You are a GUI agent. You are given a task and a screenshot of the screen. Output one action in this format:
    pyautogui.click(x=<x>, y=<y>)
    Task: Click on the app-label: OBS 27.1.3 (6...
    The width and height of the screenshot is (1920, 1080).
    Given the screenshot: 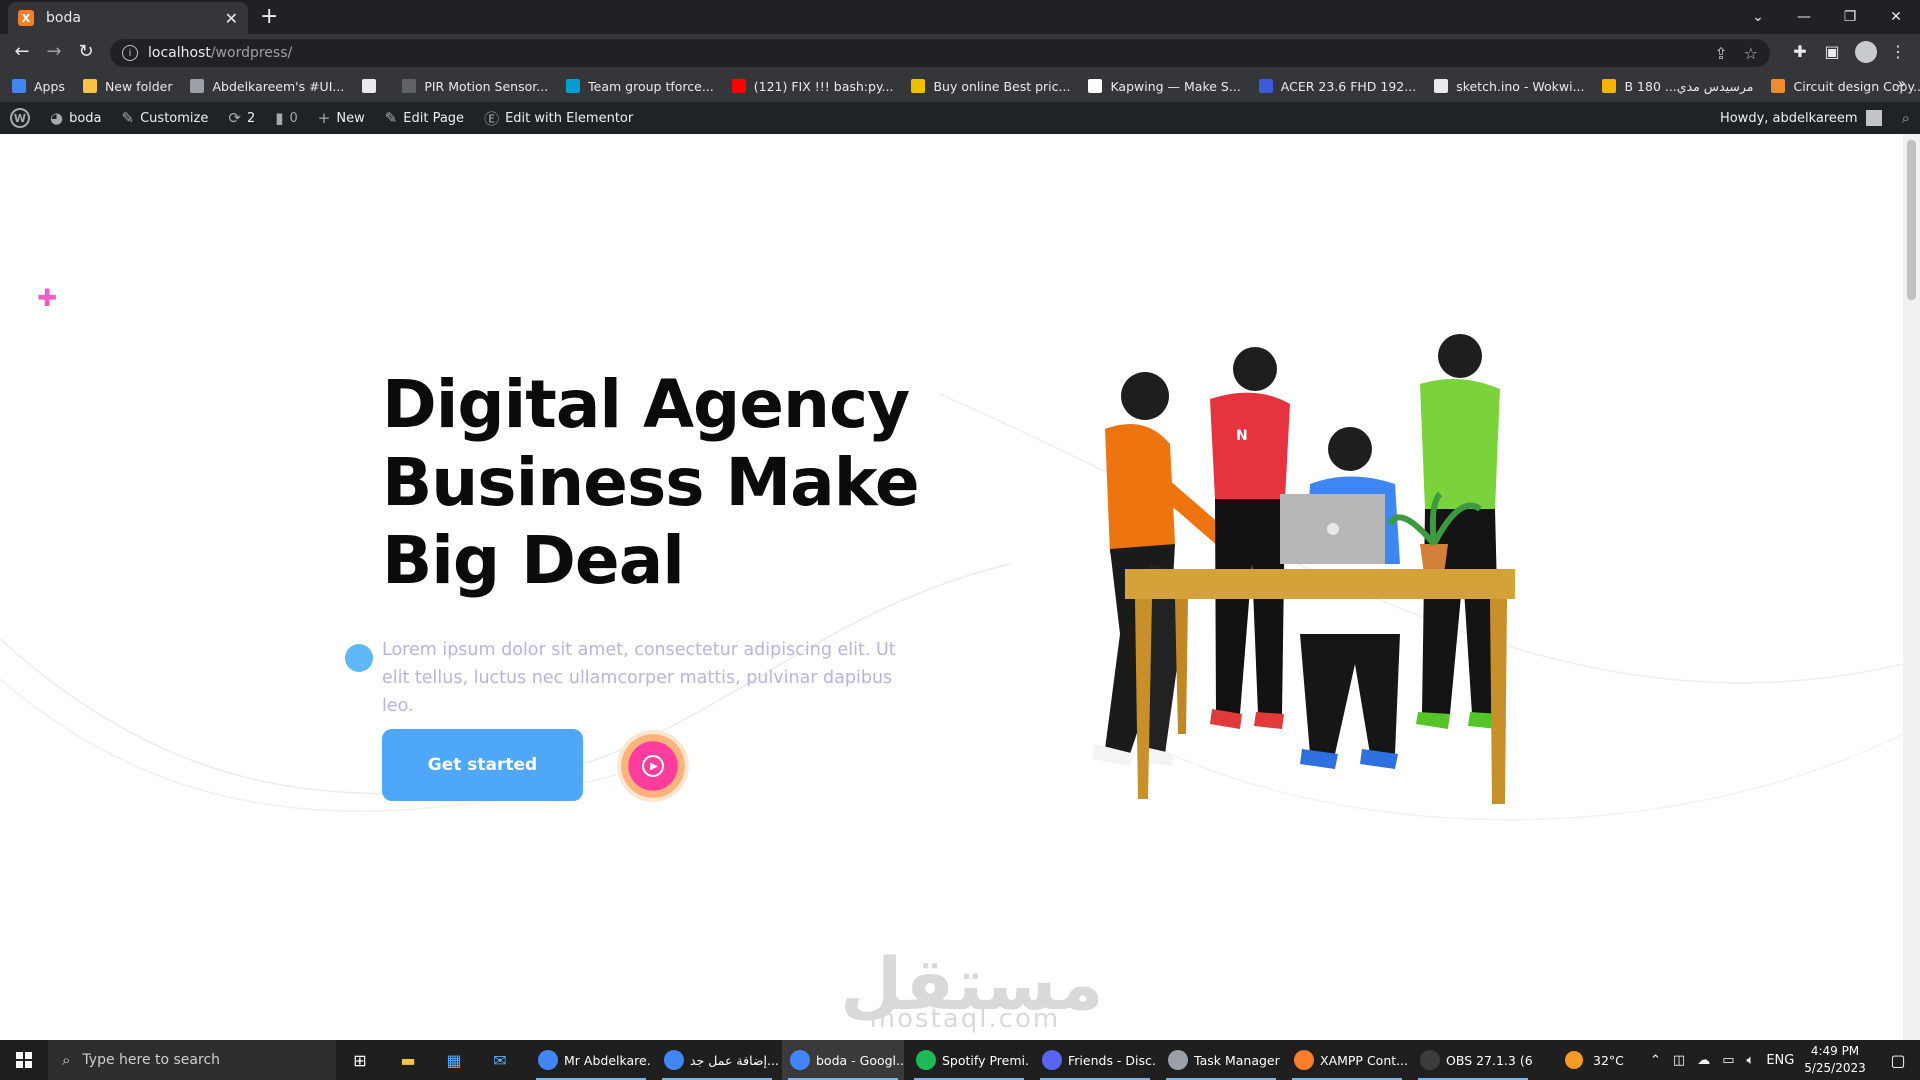 What is the action you would take?
    pyautogui.click(x=1490, y=1060)
    